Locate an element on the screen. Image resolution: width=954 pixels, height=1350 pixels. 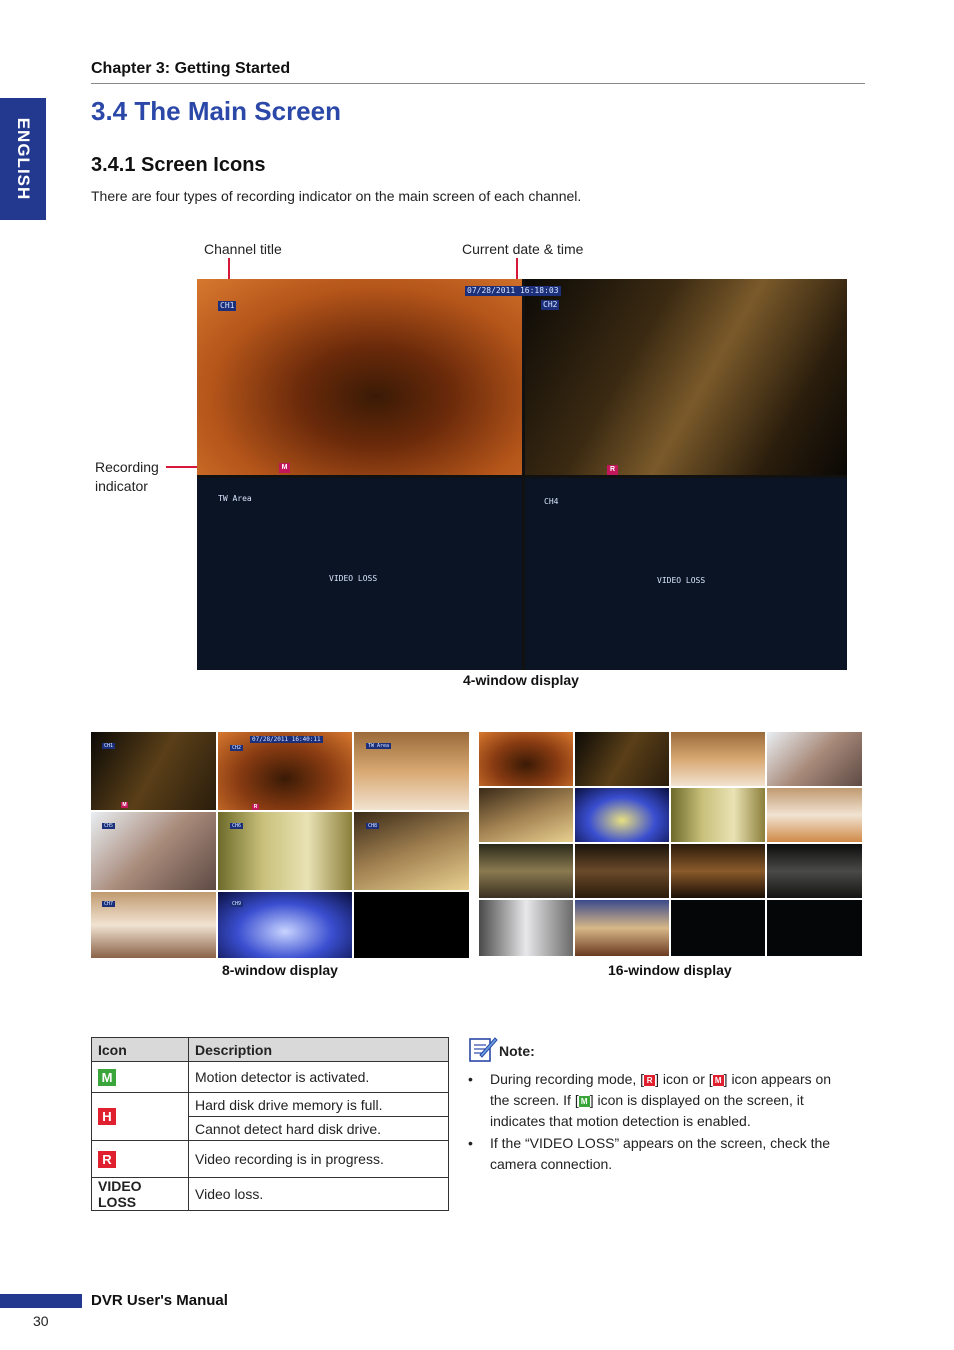
header-rule is located at coordinates (478, 83).